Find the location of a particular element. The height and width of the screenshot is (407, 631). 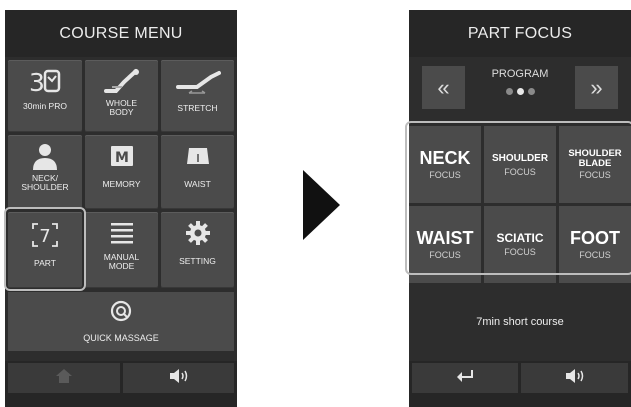

program-next-button: » is located at coordinates (596, 87).